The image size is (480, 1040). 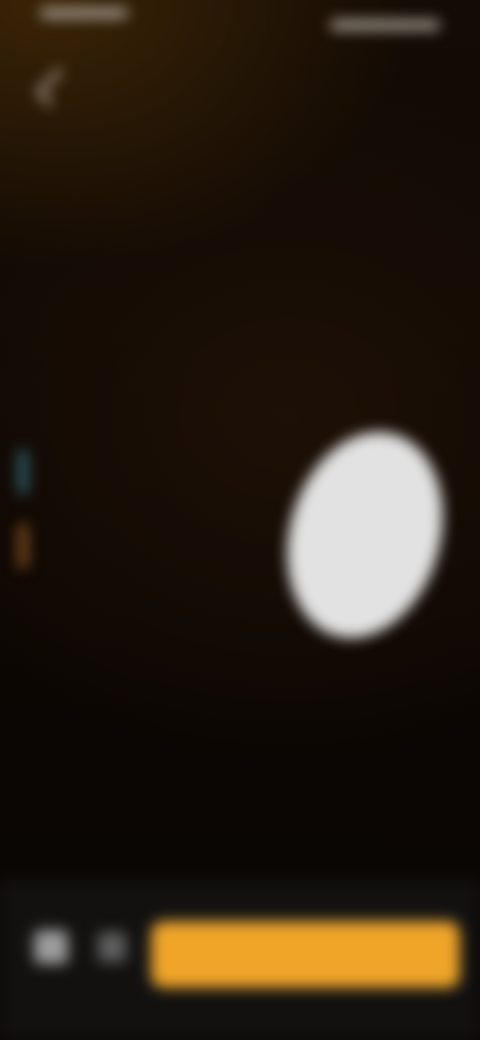 I want to click on primary-action-button, so click(x=306, y=955).